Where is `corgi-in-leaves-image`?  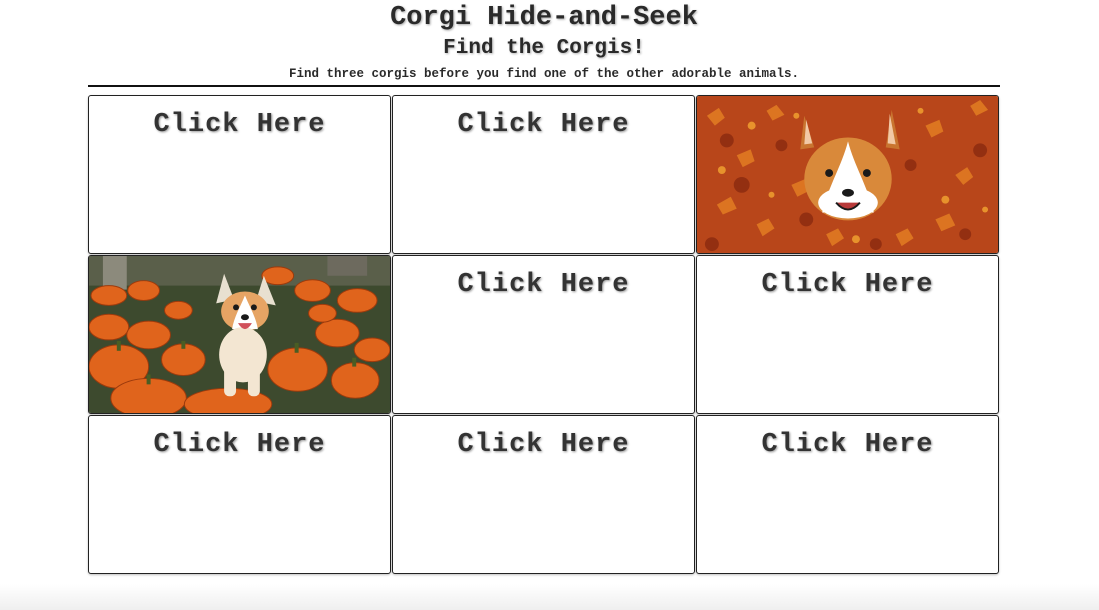
corgi-in-leaves-image is located at coordinates (847, 174).